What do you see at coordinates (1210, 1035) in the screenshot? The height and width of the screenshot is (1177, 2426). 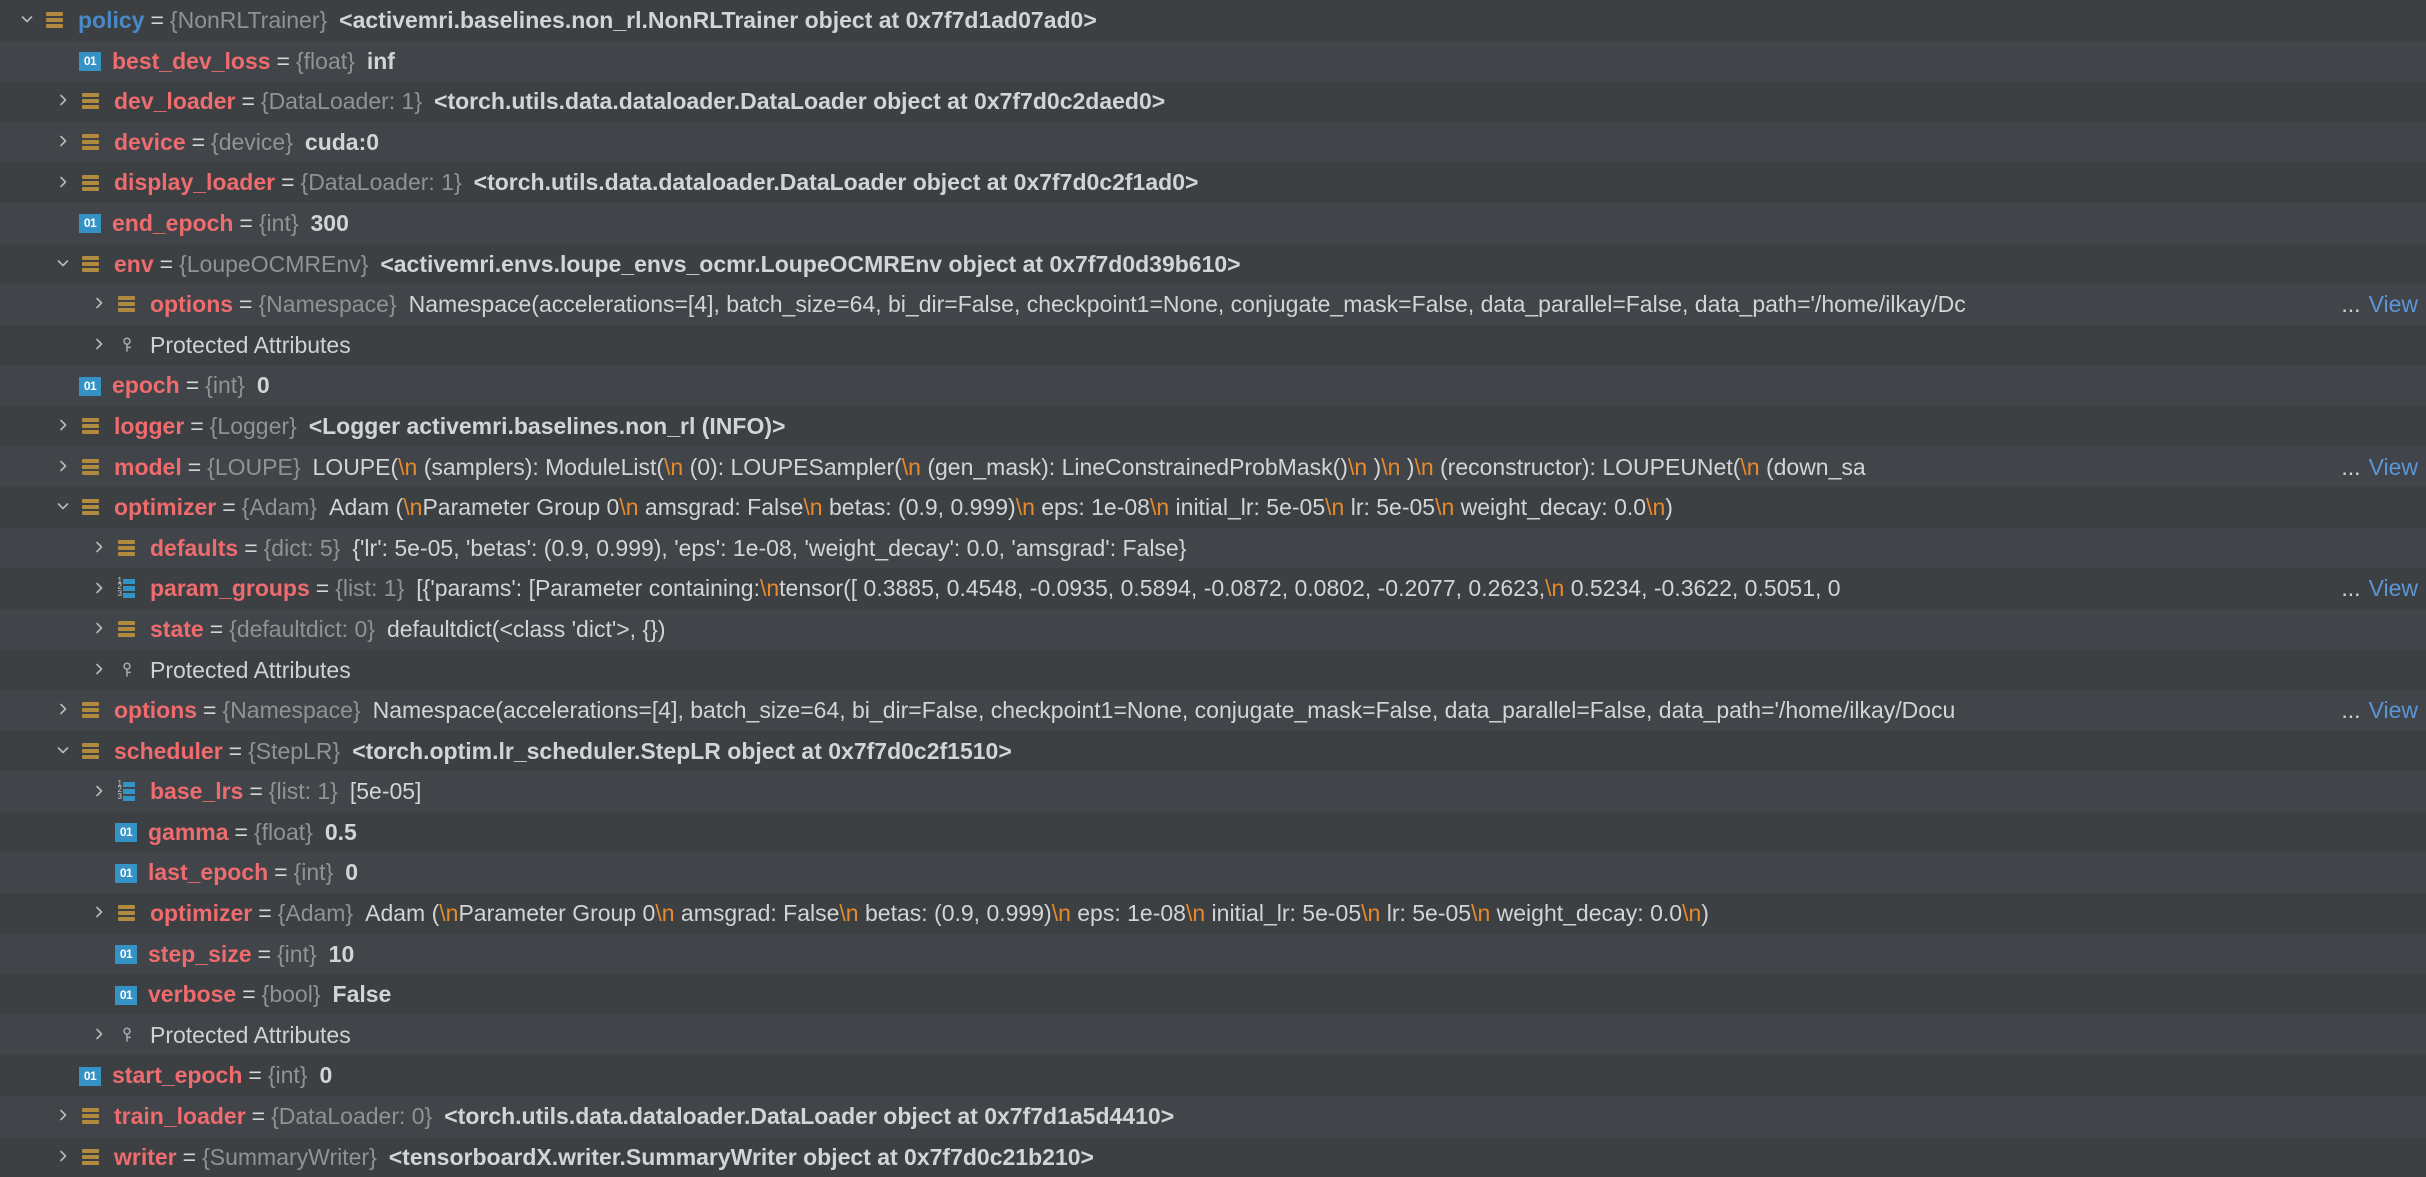 I see `variable-row-content: Protected Attributes` at bounding box center [1210, 1035].